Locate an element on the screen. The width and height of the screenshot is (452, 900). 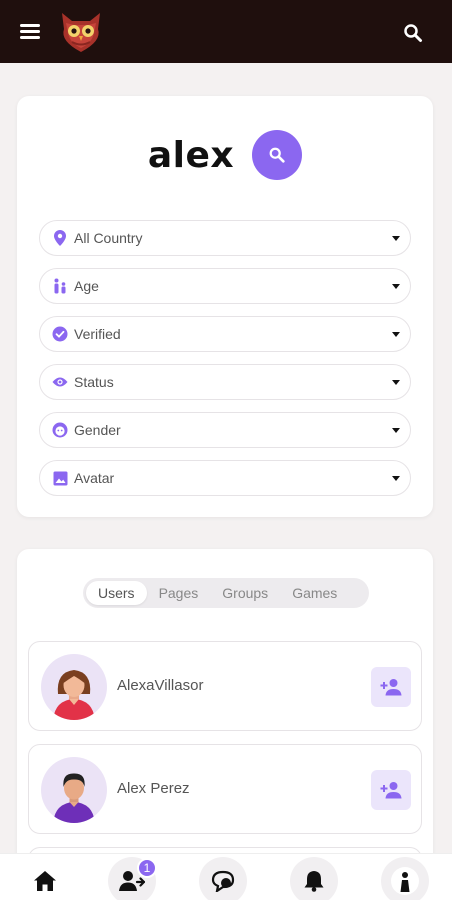
filter-avatar-select: Avatar is located at coordinates (225, 478).